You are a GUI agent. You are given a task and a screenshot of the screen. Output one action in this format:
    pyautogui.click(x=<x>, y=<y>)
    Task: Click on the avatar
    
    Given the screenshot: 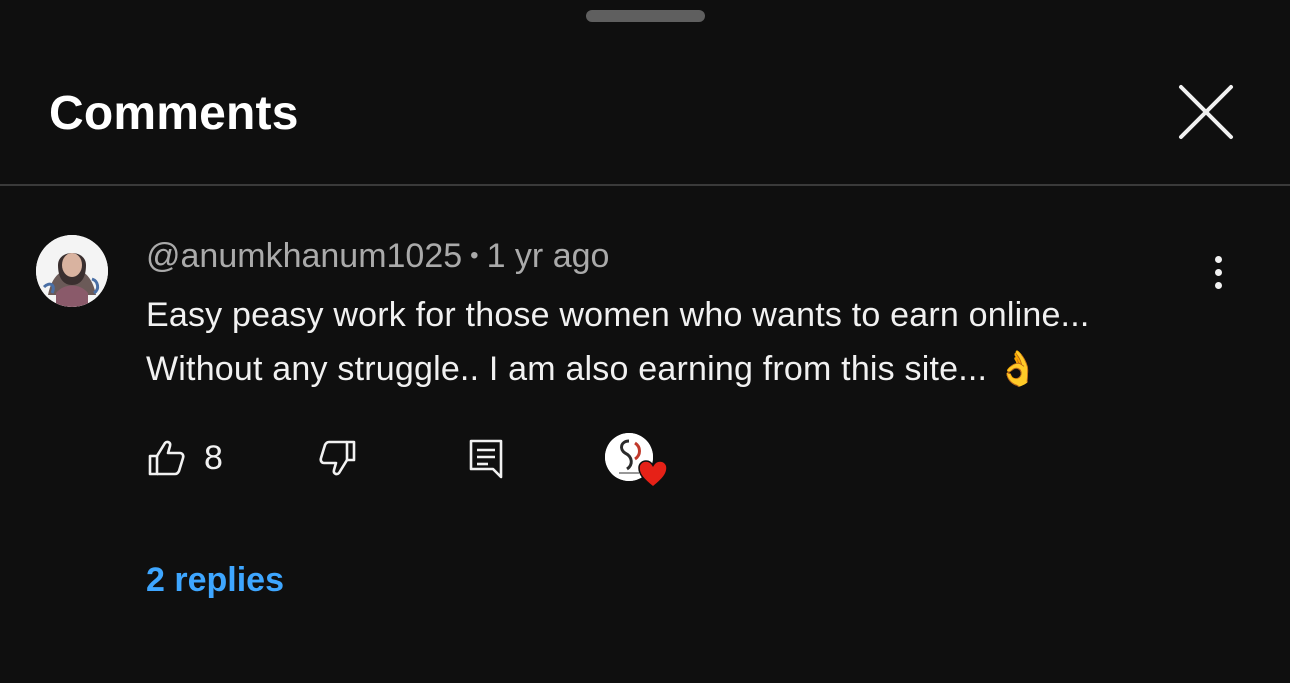 What is the action you would take?
    pyautogui.click(x=72, y=271)
    